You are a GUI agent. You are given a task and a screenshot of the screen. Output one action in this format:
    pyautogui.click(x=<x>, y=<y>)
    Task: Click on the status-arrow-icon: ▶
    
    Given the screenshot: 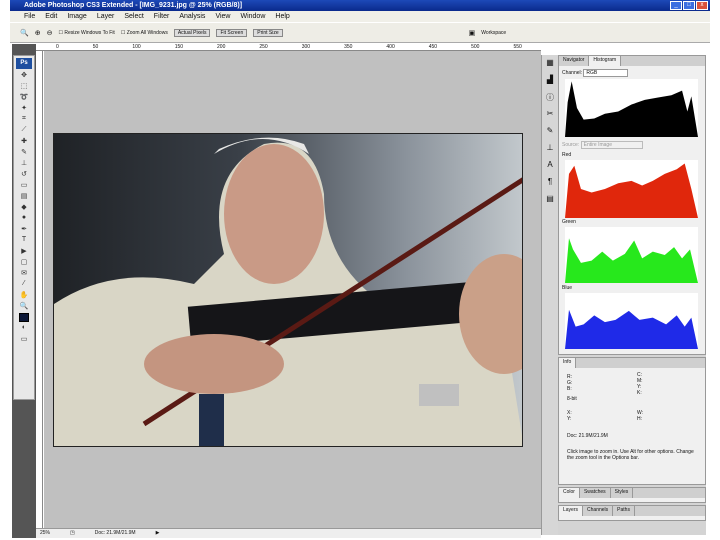 What is the action you would take?
    pyautogui.click(x=158, y=533)
    